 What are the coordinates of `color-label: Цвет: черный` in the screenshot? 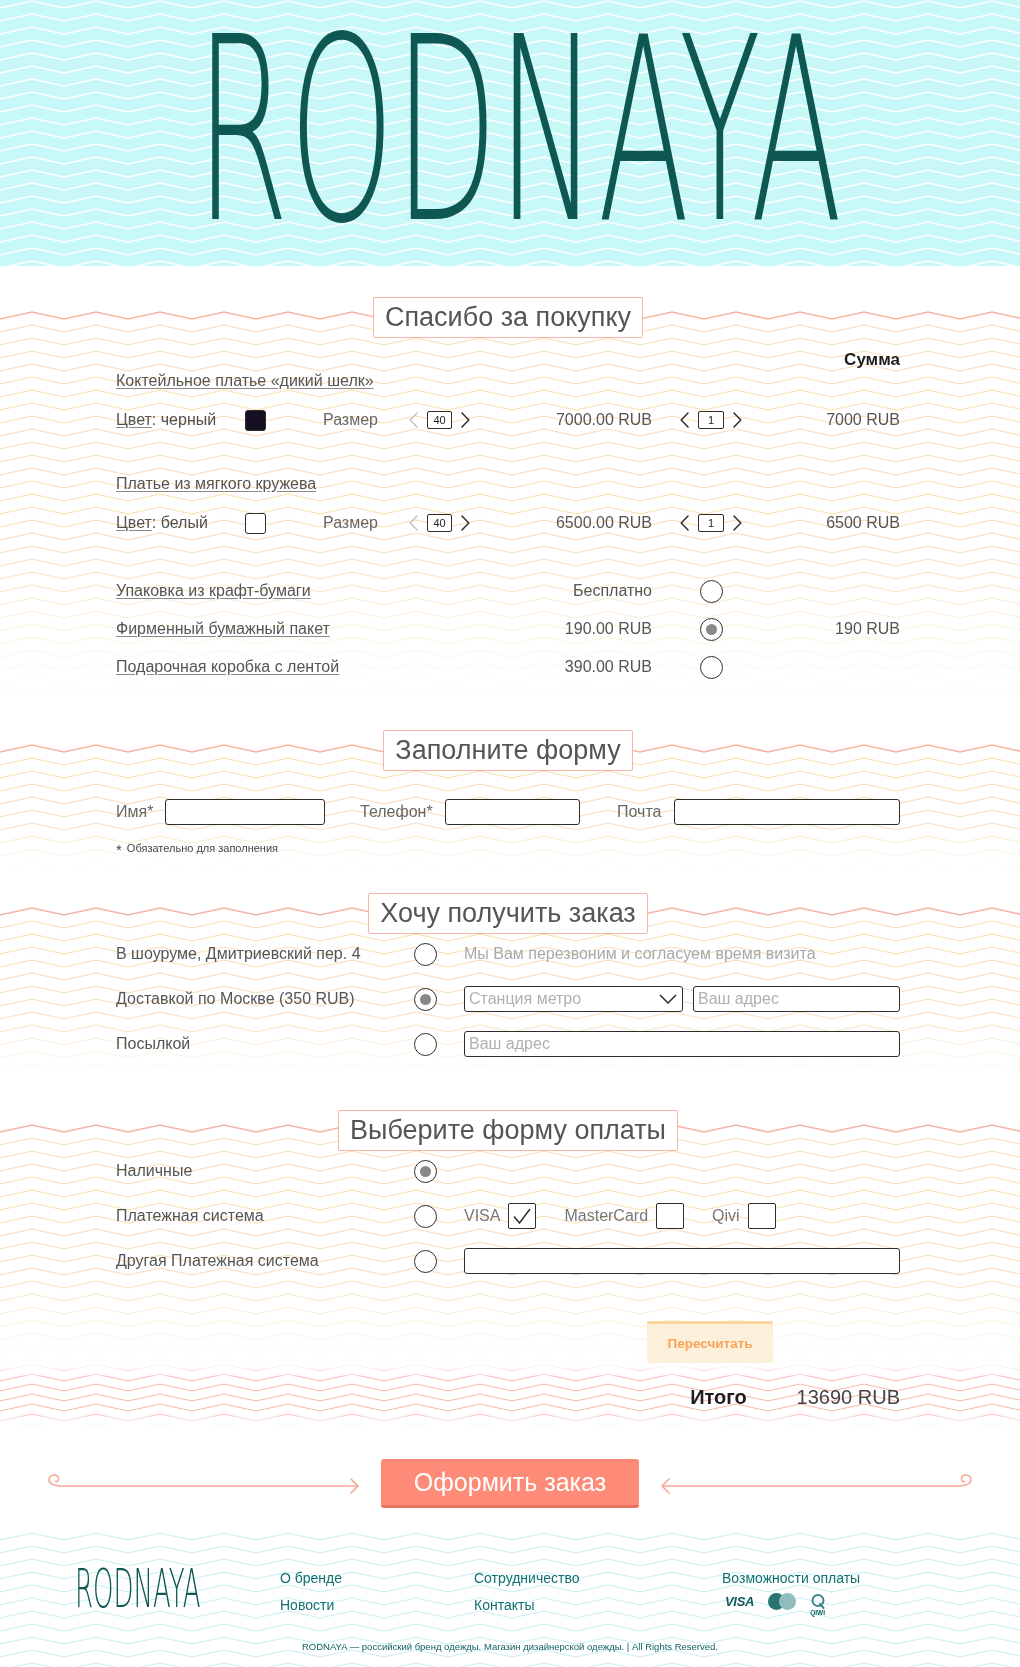 It's located at (166, 420).